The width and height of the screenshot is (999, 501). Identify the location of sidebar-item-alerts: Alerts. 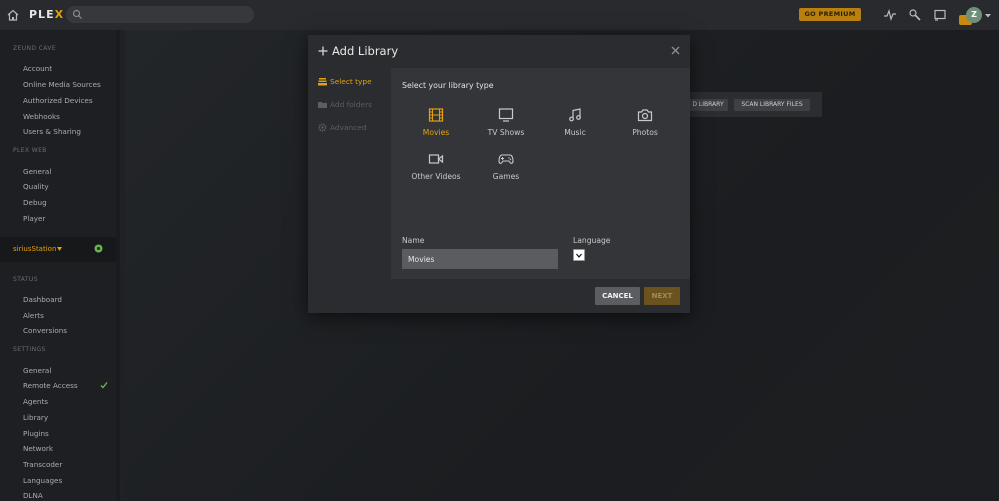
(33, 315).